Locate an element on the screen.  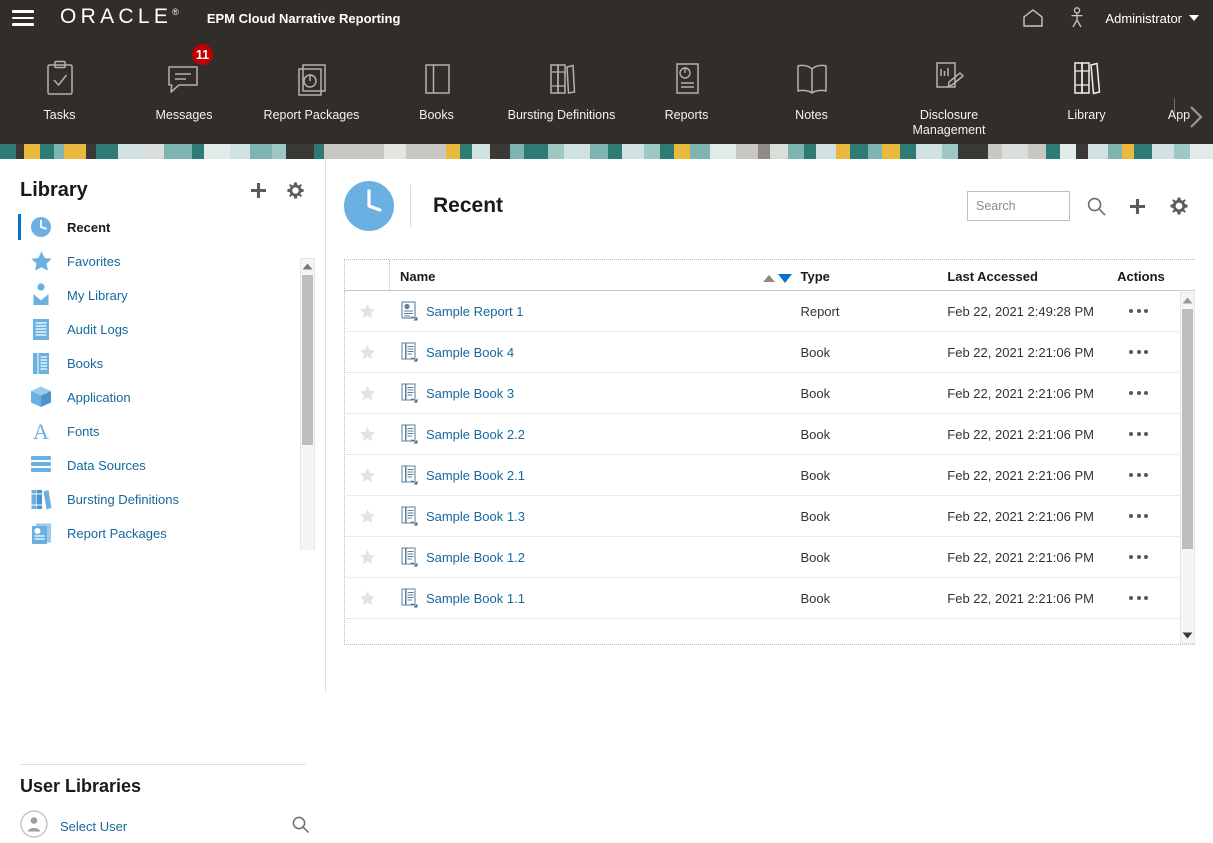
nav-item-notes: Notes is located at coordinates (811, 79).